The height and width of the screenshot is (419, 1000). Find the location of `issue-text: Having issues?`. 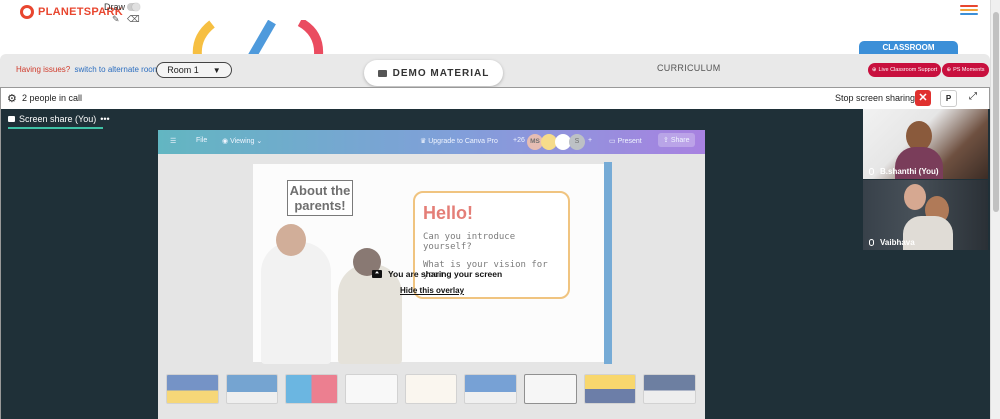

issue-text: Having issues? is located at coordinates (43, 69).